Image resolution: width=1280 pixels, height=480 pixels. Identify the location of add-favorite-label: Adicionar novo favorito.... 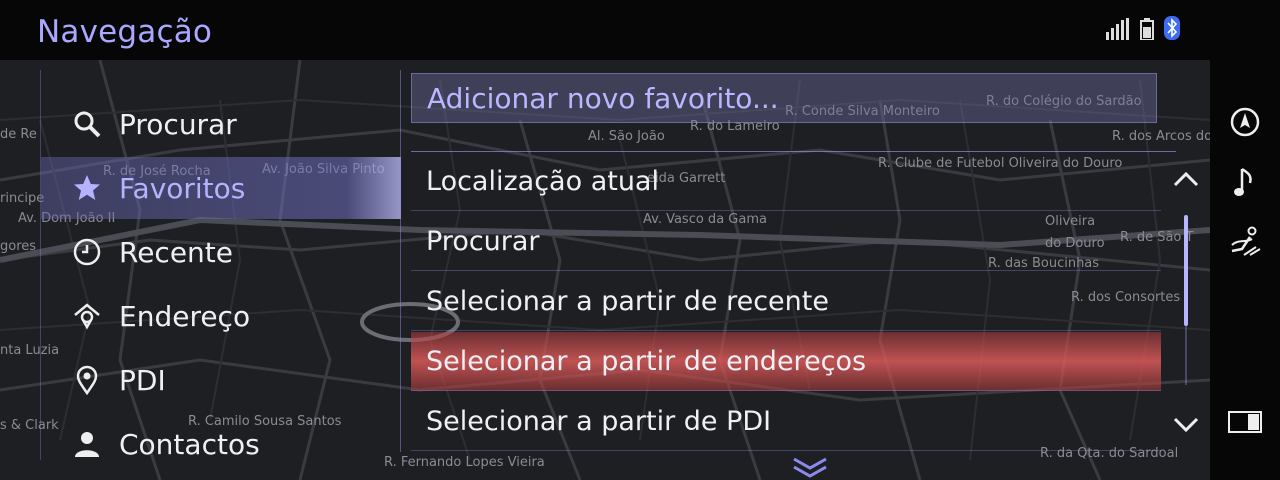
(603, 98).